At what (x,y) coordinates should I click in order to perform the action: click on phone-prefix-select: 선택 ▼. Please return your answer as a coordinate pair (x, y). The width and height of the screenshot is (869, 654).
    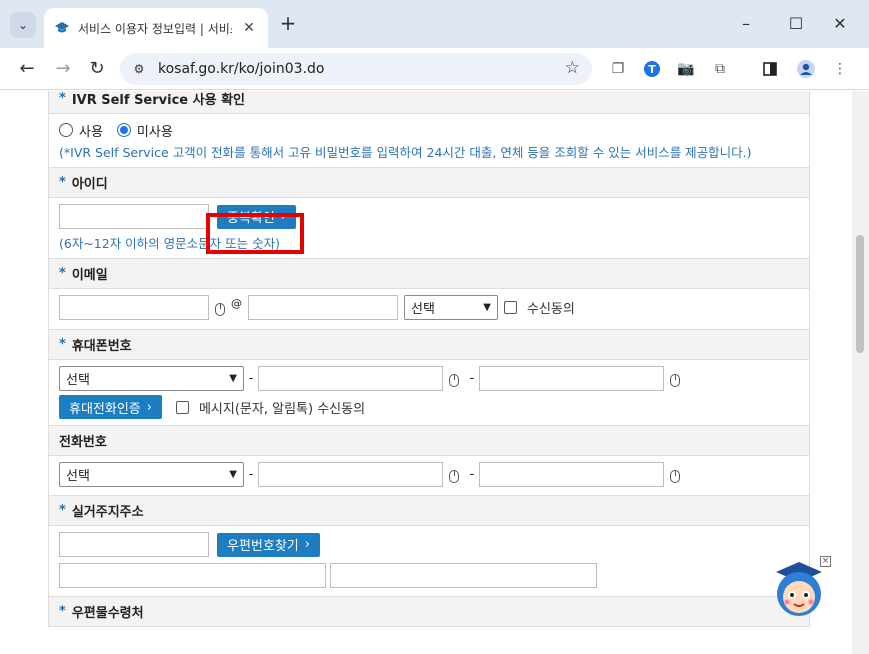
    Looking at the image, I should click on (151, 474).